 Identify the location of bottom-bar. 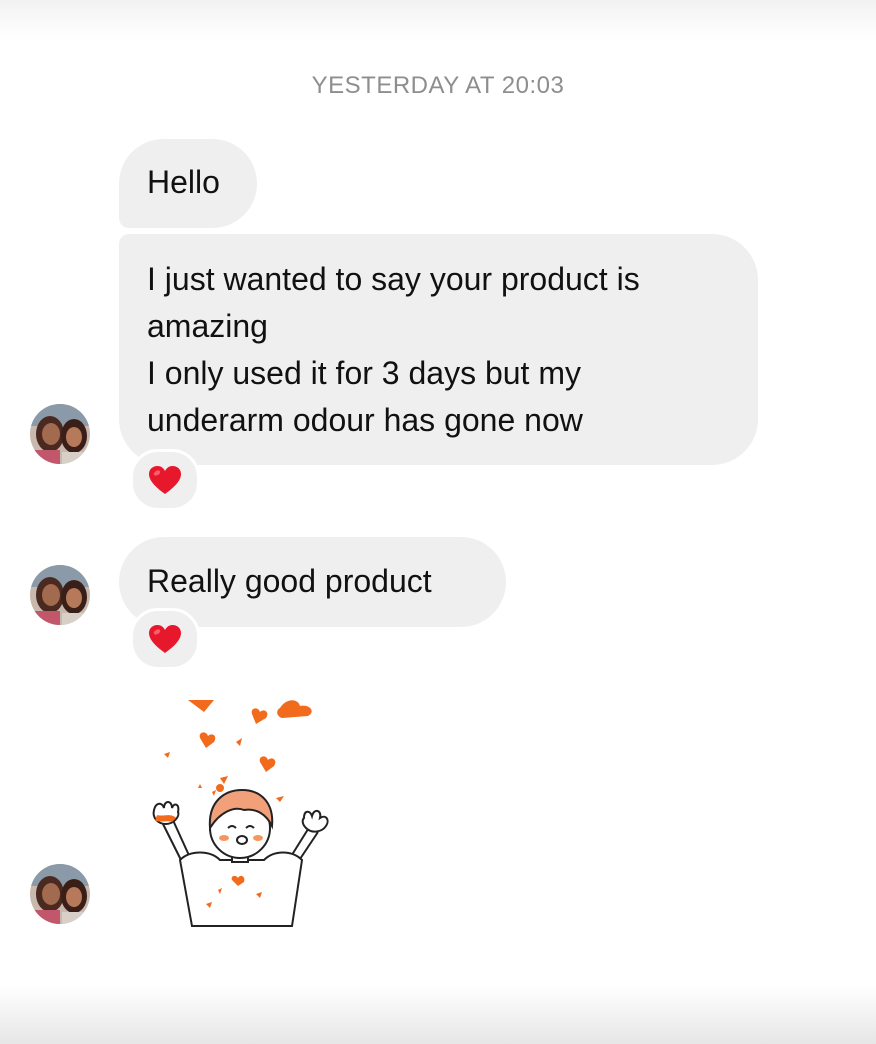
(438, 1014).